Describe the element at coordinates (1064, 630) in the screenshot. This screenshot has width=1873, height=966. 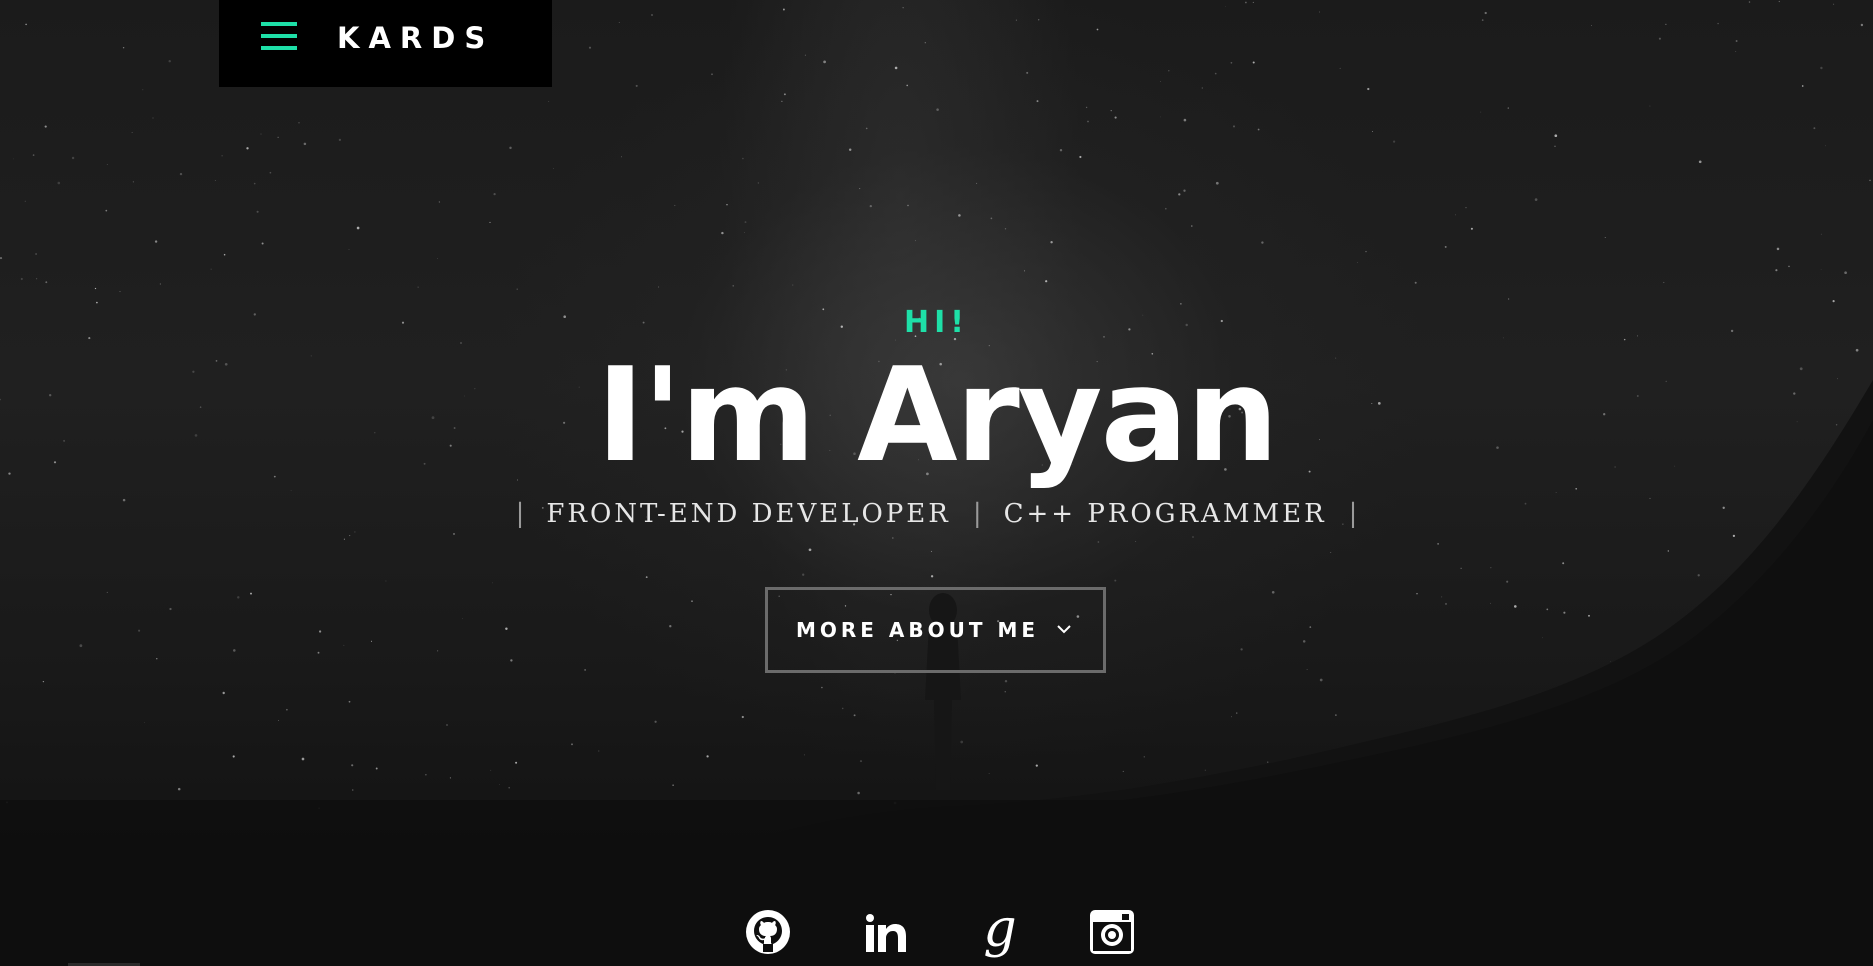
I see `chevron-down-icon` at that location.